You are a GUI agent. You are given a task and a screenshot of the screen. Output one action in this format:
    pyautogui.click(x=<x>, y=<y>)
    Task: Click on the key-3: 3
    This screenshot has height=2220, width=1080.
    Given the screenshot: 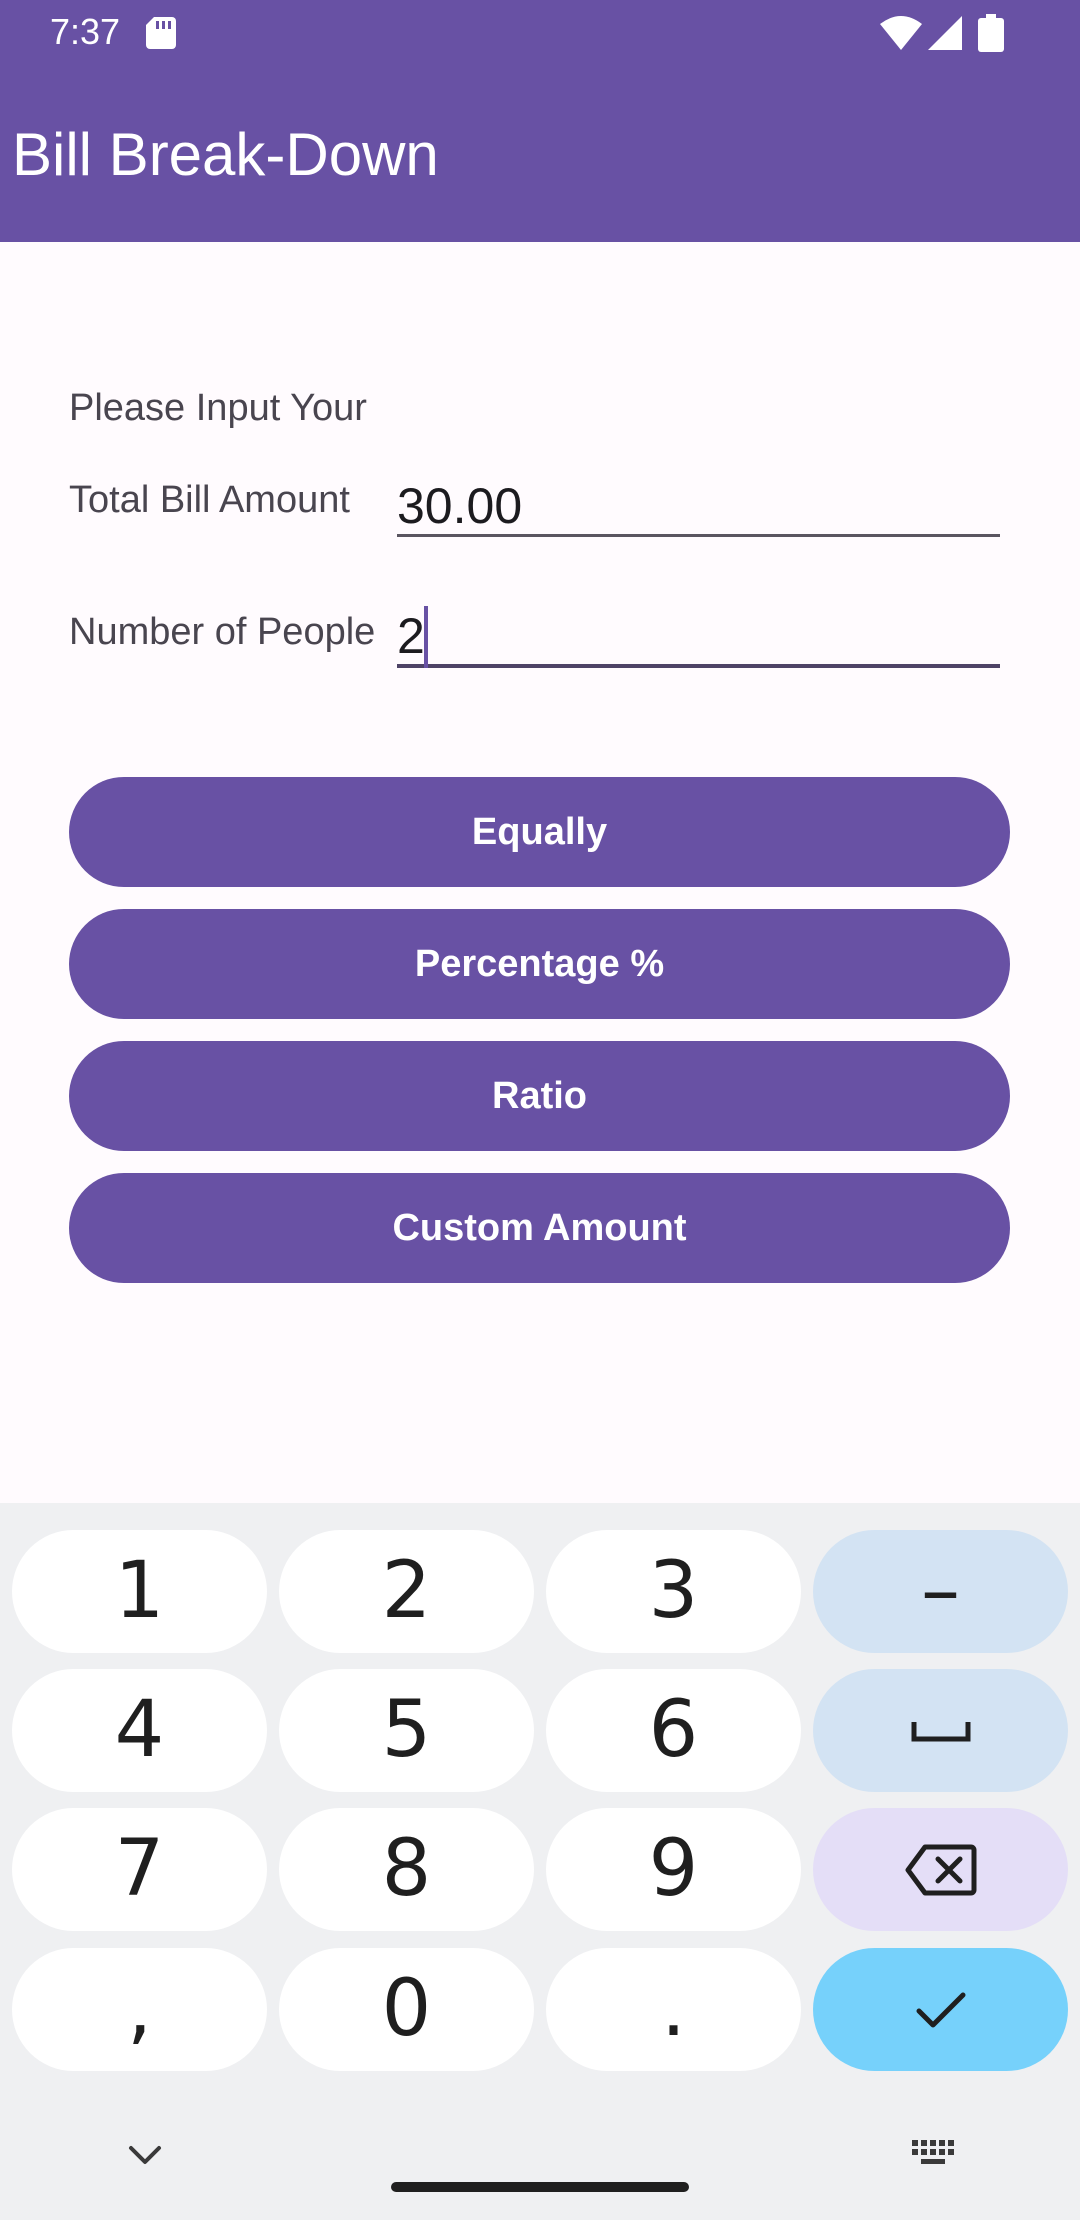 What is the action you would take?
    pyautogui.click(x=673, y=1591)
    